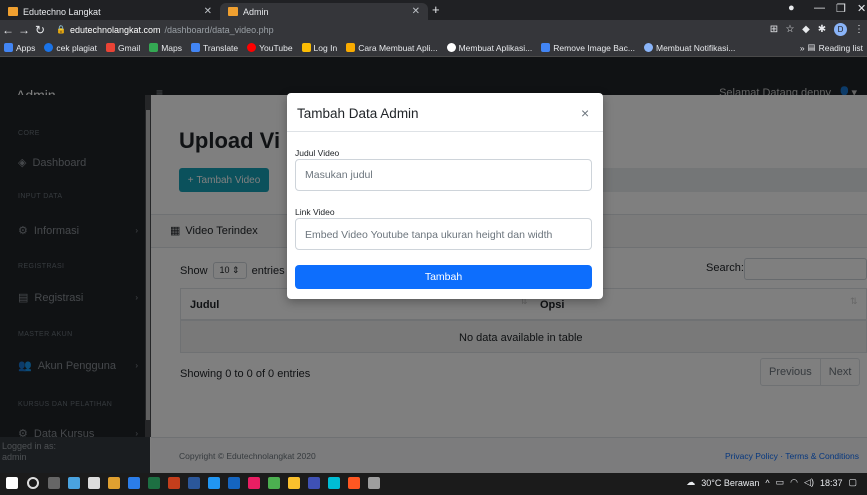 The height and width of the screenshot is (495, 867). Describe the element at coordinates (274, 483) in the screenshot. I see `chrome-icon` at that location.